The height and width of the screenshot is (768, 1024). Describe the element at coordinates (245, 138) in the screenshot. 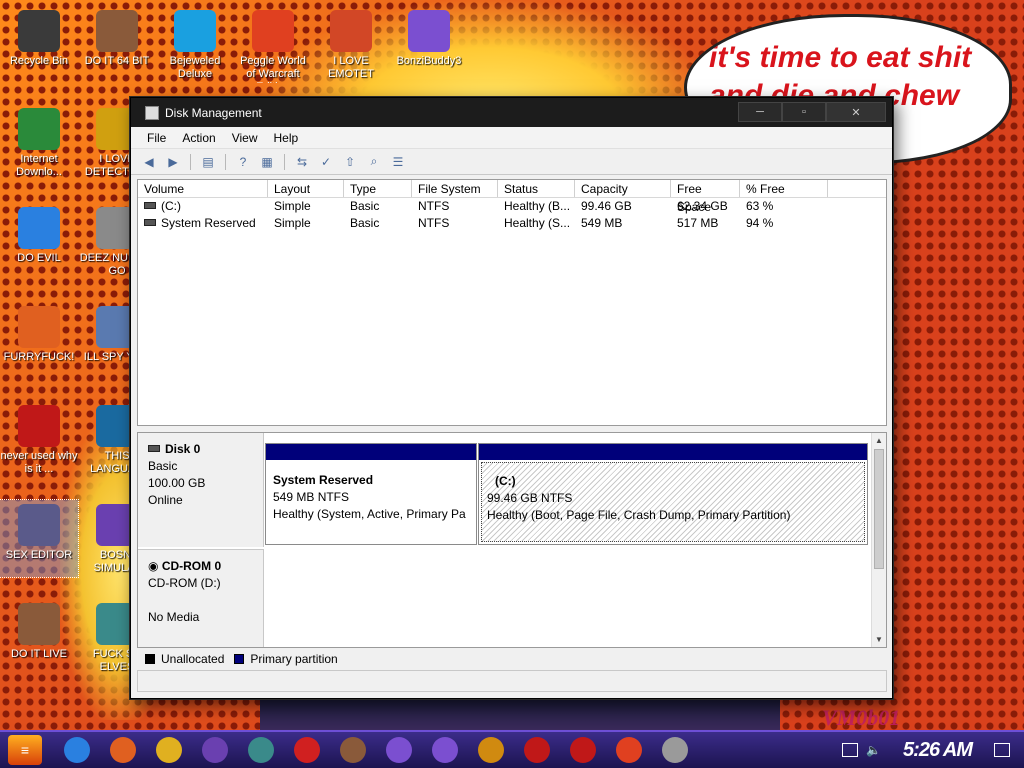

I see `menu-view: View` at that location.